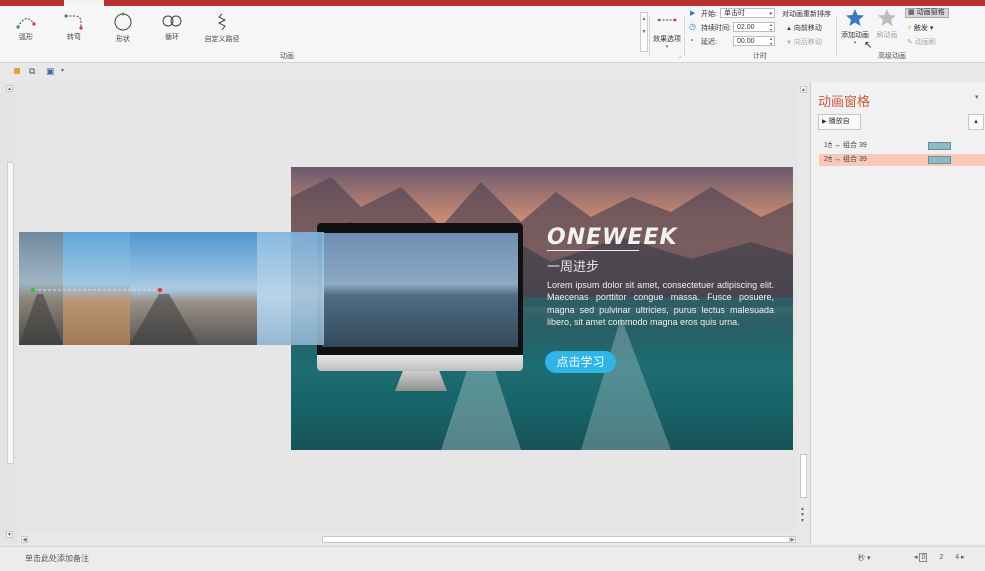 This screenshot has width=985, height=571. I want to click on animation-item-2: 2🖰 ↔ 组合 39, so click(902, 160).